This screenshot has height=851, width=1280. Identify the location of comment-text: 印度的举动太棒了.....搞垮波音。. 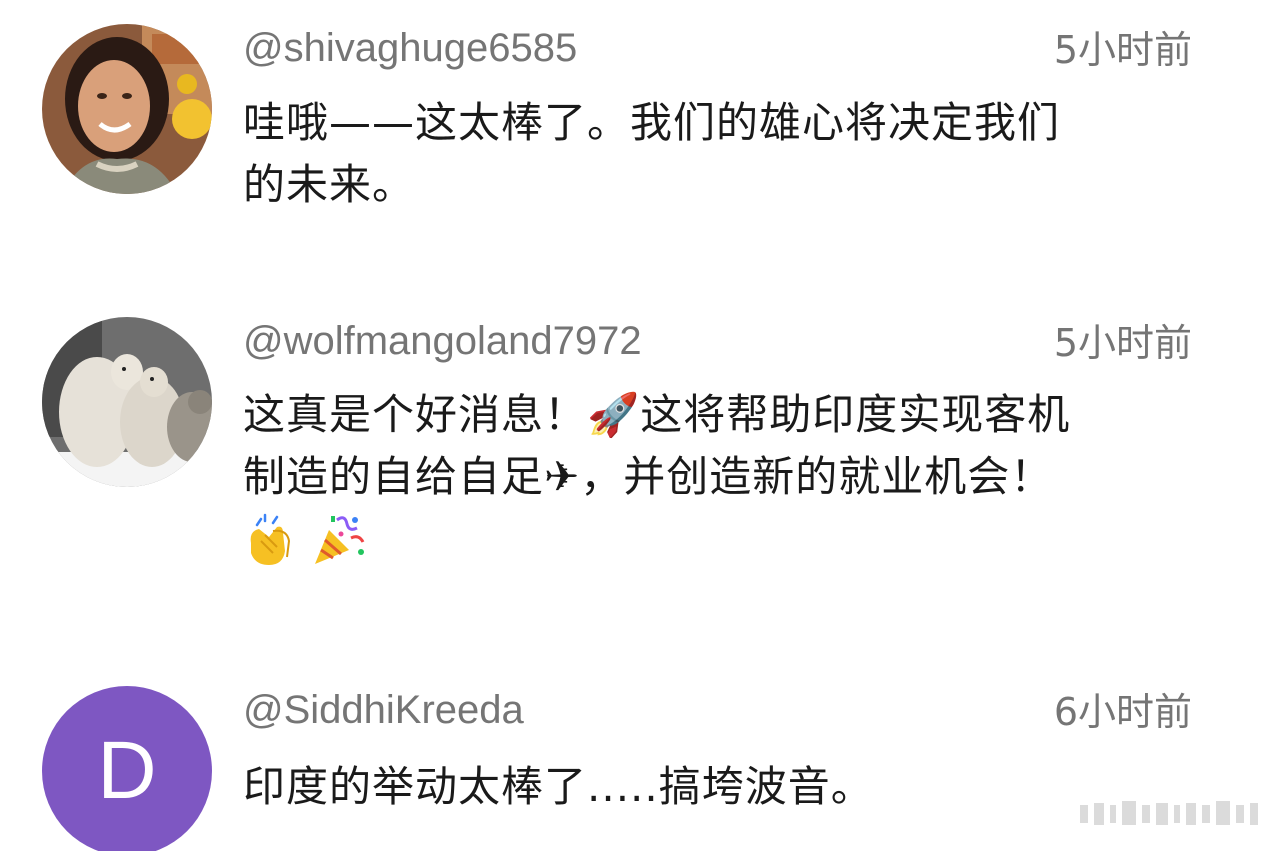
(723, 787).